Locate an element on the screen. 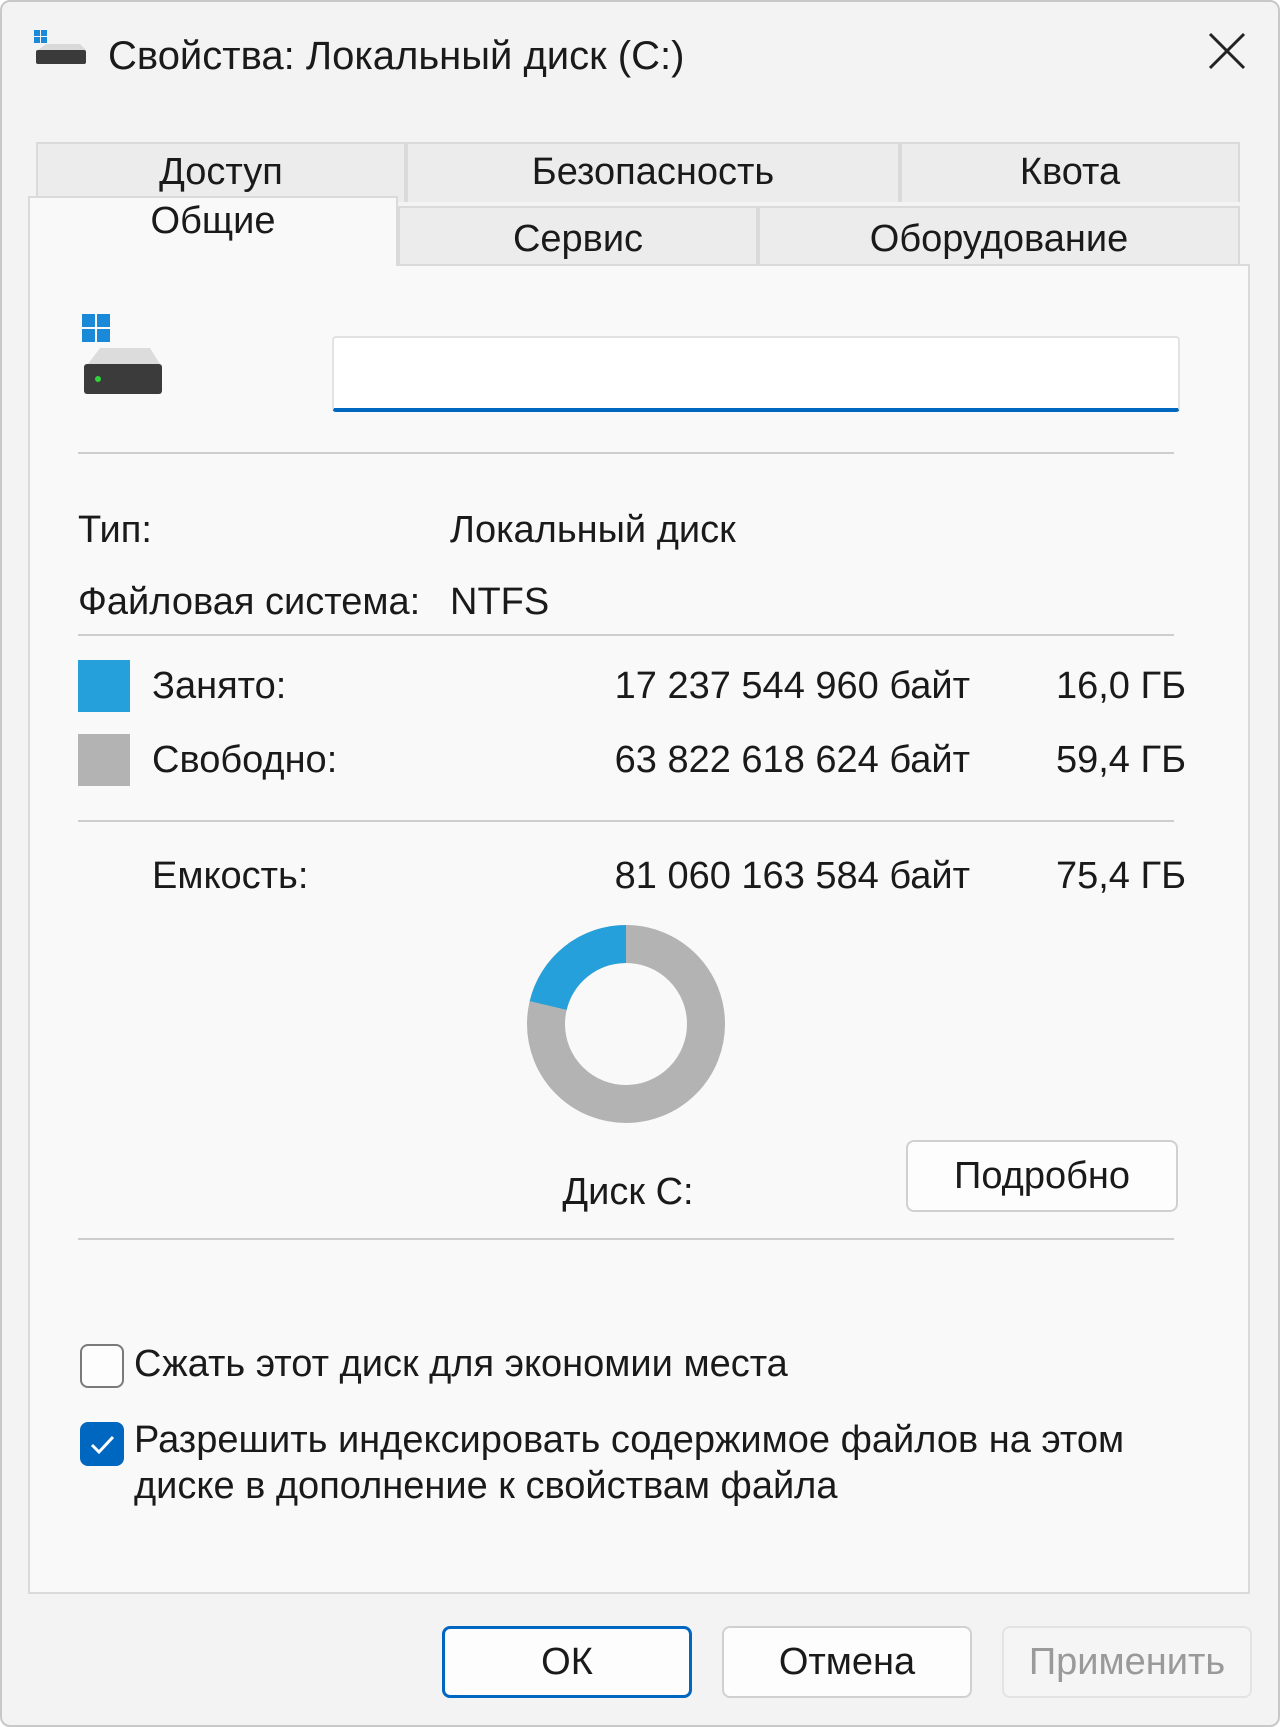  used-color-swatch is located at coordinates (104, 686).